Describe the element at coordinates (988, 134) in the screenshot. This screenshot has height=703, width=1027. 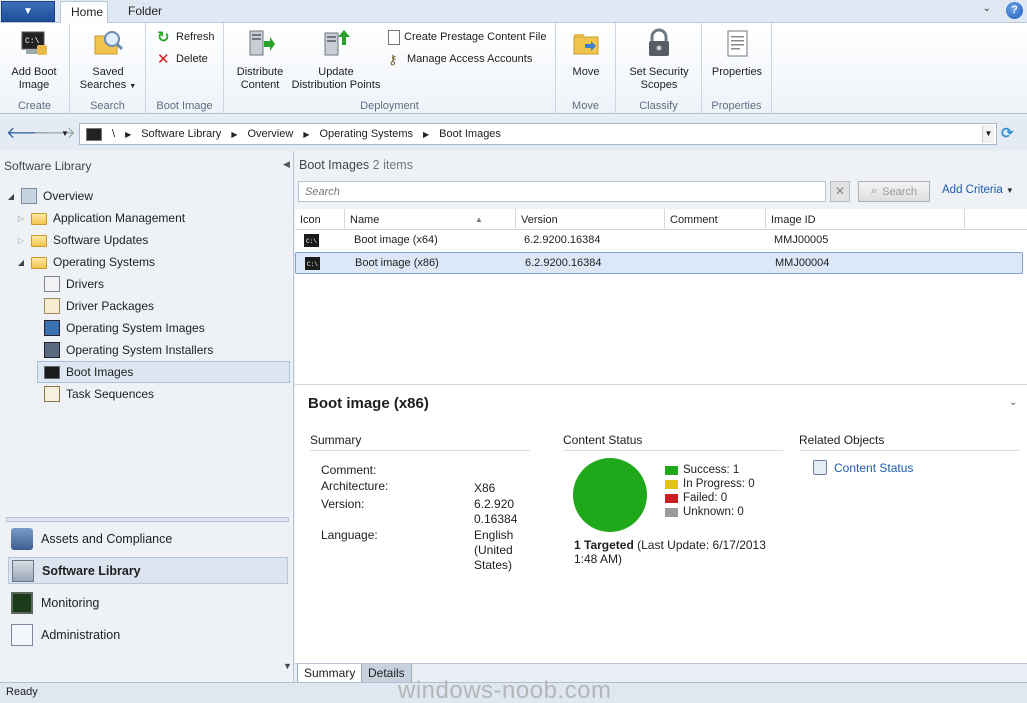
I see `address-dropdown-icon: ▼` at that location.